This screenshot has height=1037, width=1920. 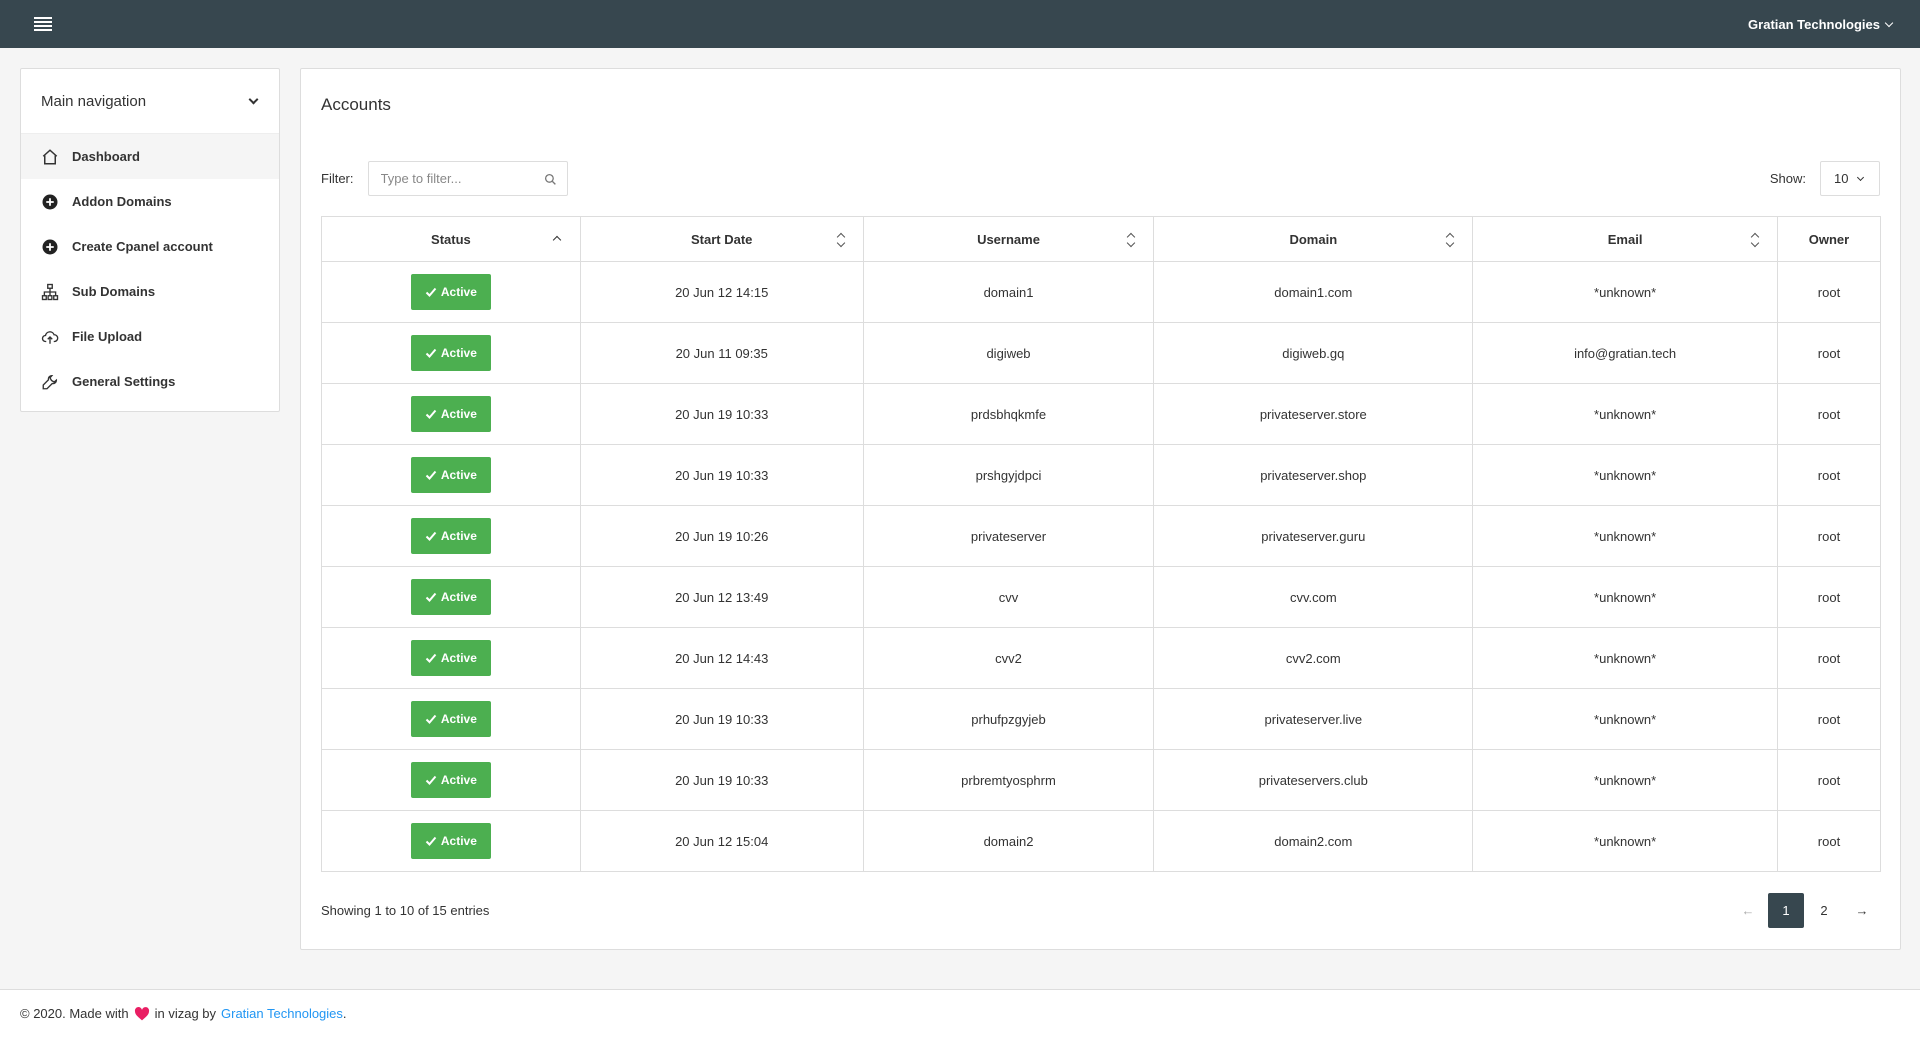 What do you see at coordinates (150, 156) in the screenshot?
I see `sidebar-item-dashboard: Dashboard` at bounding box center [150, 156].